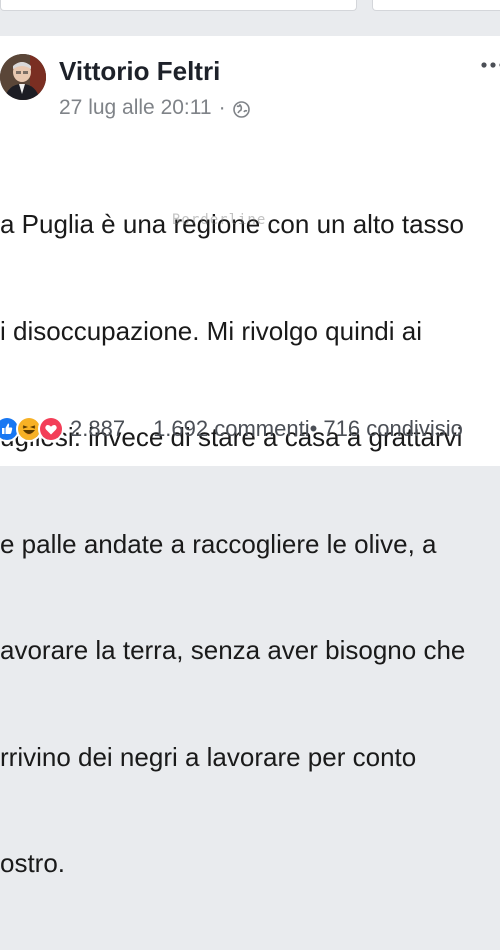 The image size is (500, 950). What do you see at coordinates (241, 109) in the screenshot?
I see `globe-icon` at bounding box center [241, 109].